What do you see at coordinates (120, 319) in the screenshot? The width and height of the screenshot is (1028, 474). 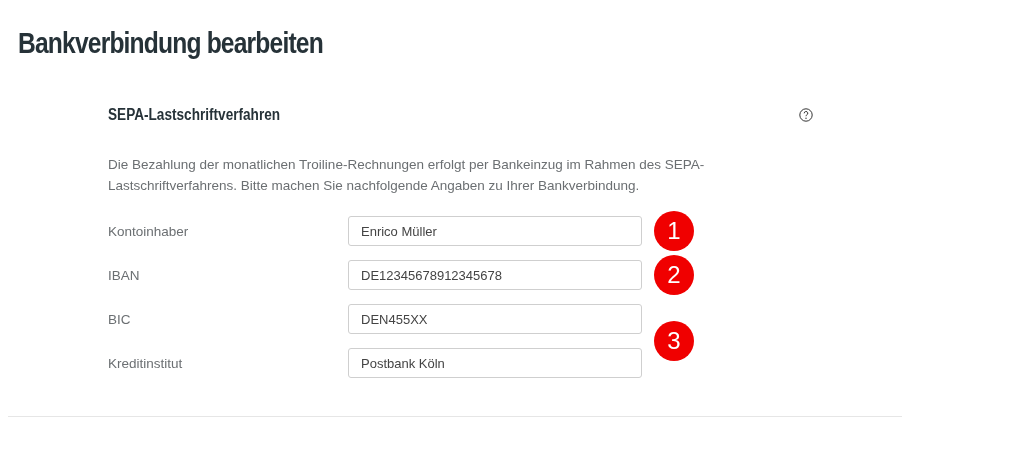 I see `field-label: BIC` at bounding box center [120, 319].